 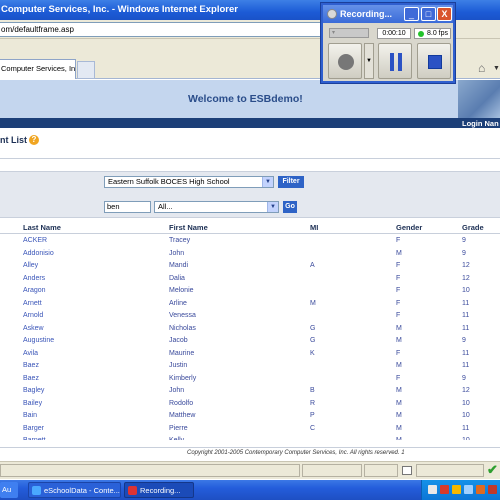 What do you see at coordinates (250, 366) in the screenshot?
I see `table-row: Baez Justin M 11` at bounding box center [250, 366].